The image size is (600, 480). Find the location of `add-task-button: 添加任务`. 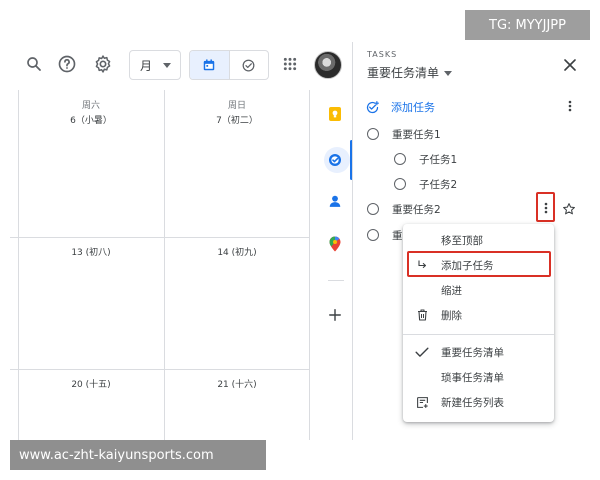

add-task-button: 添加任务 is located at coordinates (400, 107).